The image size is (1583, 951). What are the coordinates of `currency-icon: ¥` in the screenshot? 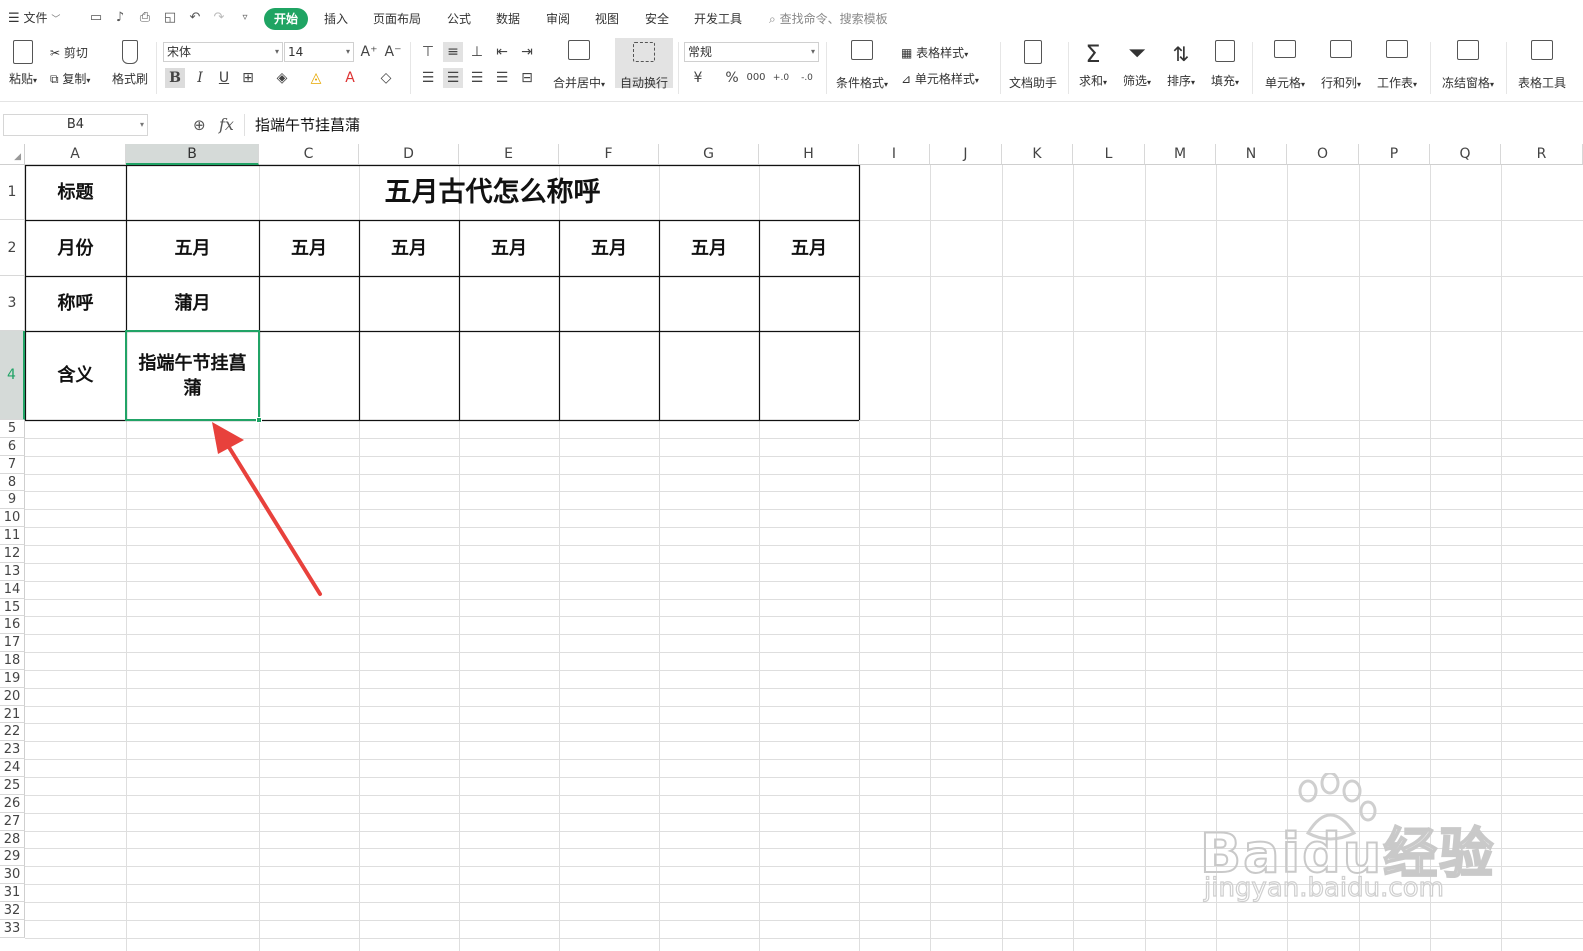 It's located at (698, 78).